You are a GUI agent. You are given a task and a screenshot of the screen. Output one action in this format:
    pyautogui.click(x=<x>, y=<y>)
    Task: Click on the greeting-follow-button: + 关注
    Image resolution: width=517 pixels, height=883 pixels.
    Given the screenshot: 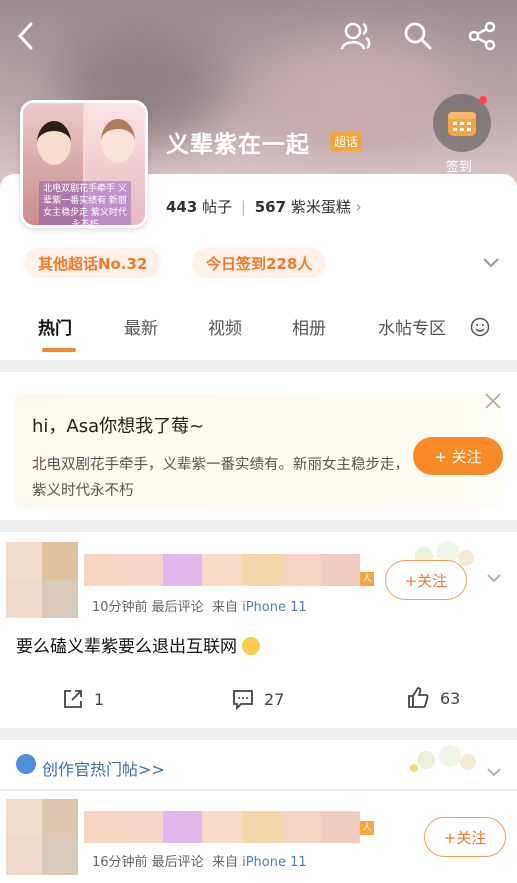 What is the action you would take?
    pyautogui.click(x=458, y=456)
    